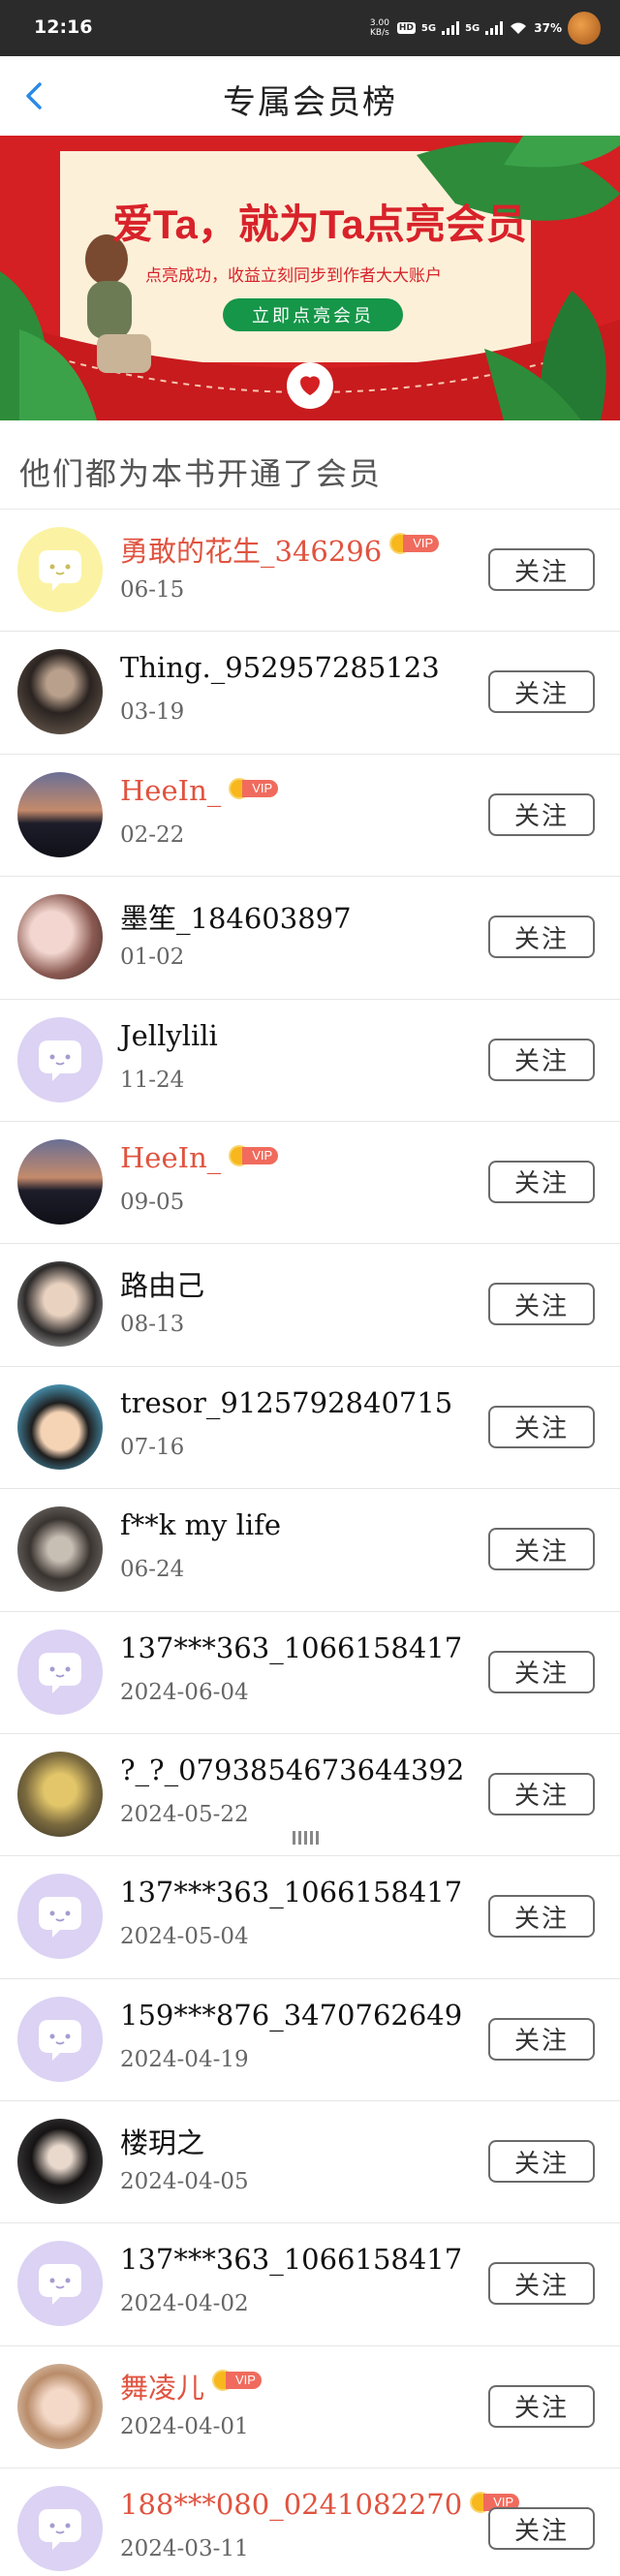  Describe the element at coordinates (184, 2182) in the screenshot. I see `member-date: 2024-04-05` at that location.